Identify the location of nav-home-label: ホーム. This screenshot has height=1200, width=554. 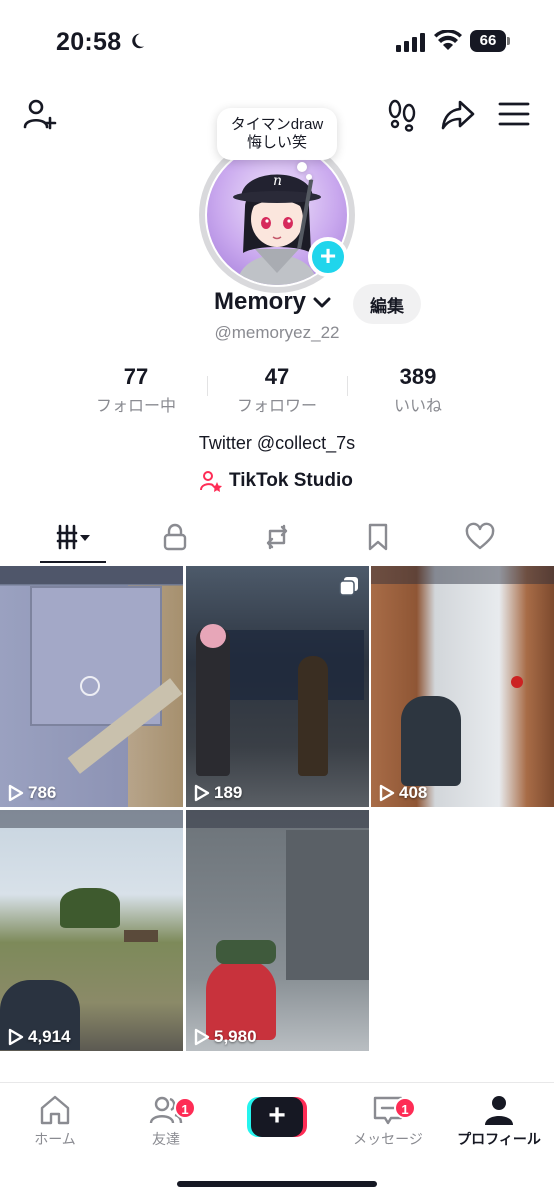
(55, 1140).